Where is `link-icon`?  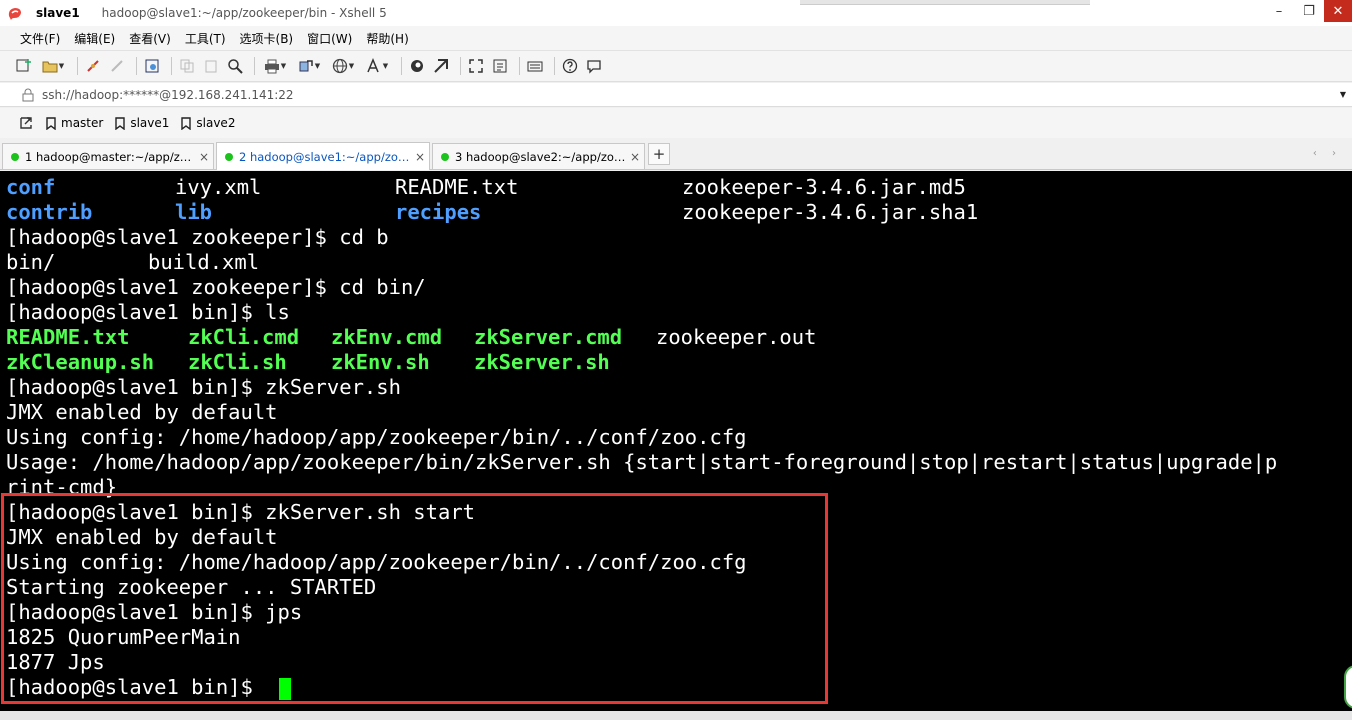 link-icon is located at coordinates (93, 66).